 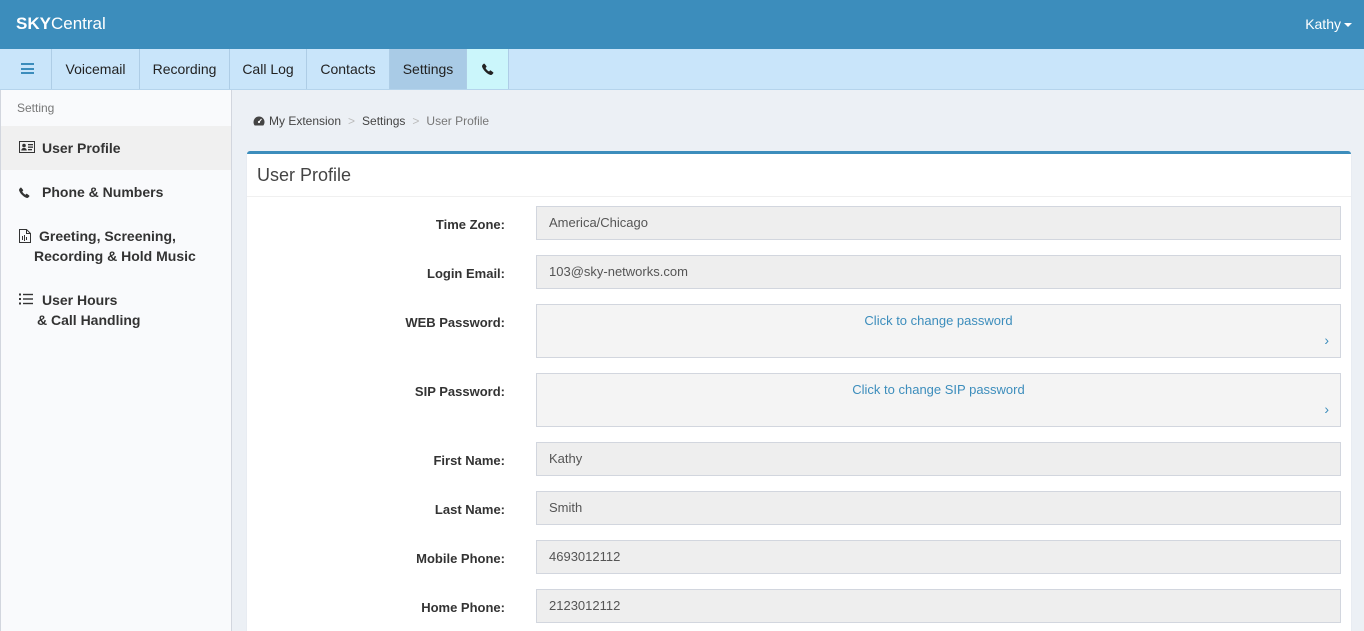 What do you see at coordinates (33, 23) in the screenshot?
I see `brand-bold: SKY` at bounding box center [33, 23].